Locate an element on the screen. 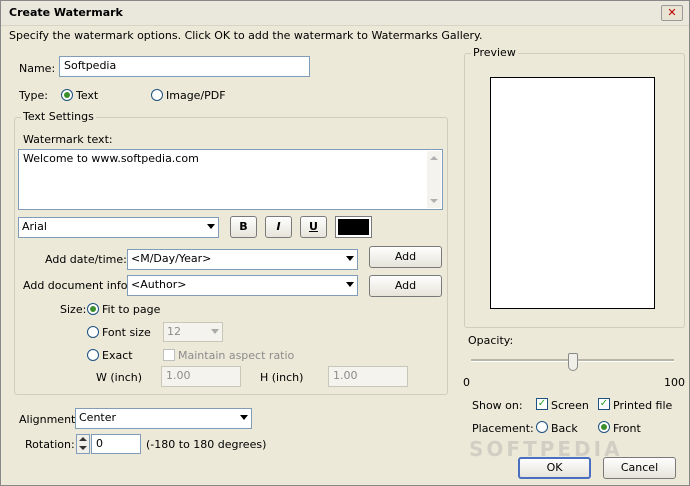 The width and height of the screenshot is (690, 486). font-size-label: Font size is located at coordinates (126, 332).